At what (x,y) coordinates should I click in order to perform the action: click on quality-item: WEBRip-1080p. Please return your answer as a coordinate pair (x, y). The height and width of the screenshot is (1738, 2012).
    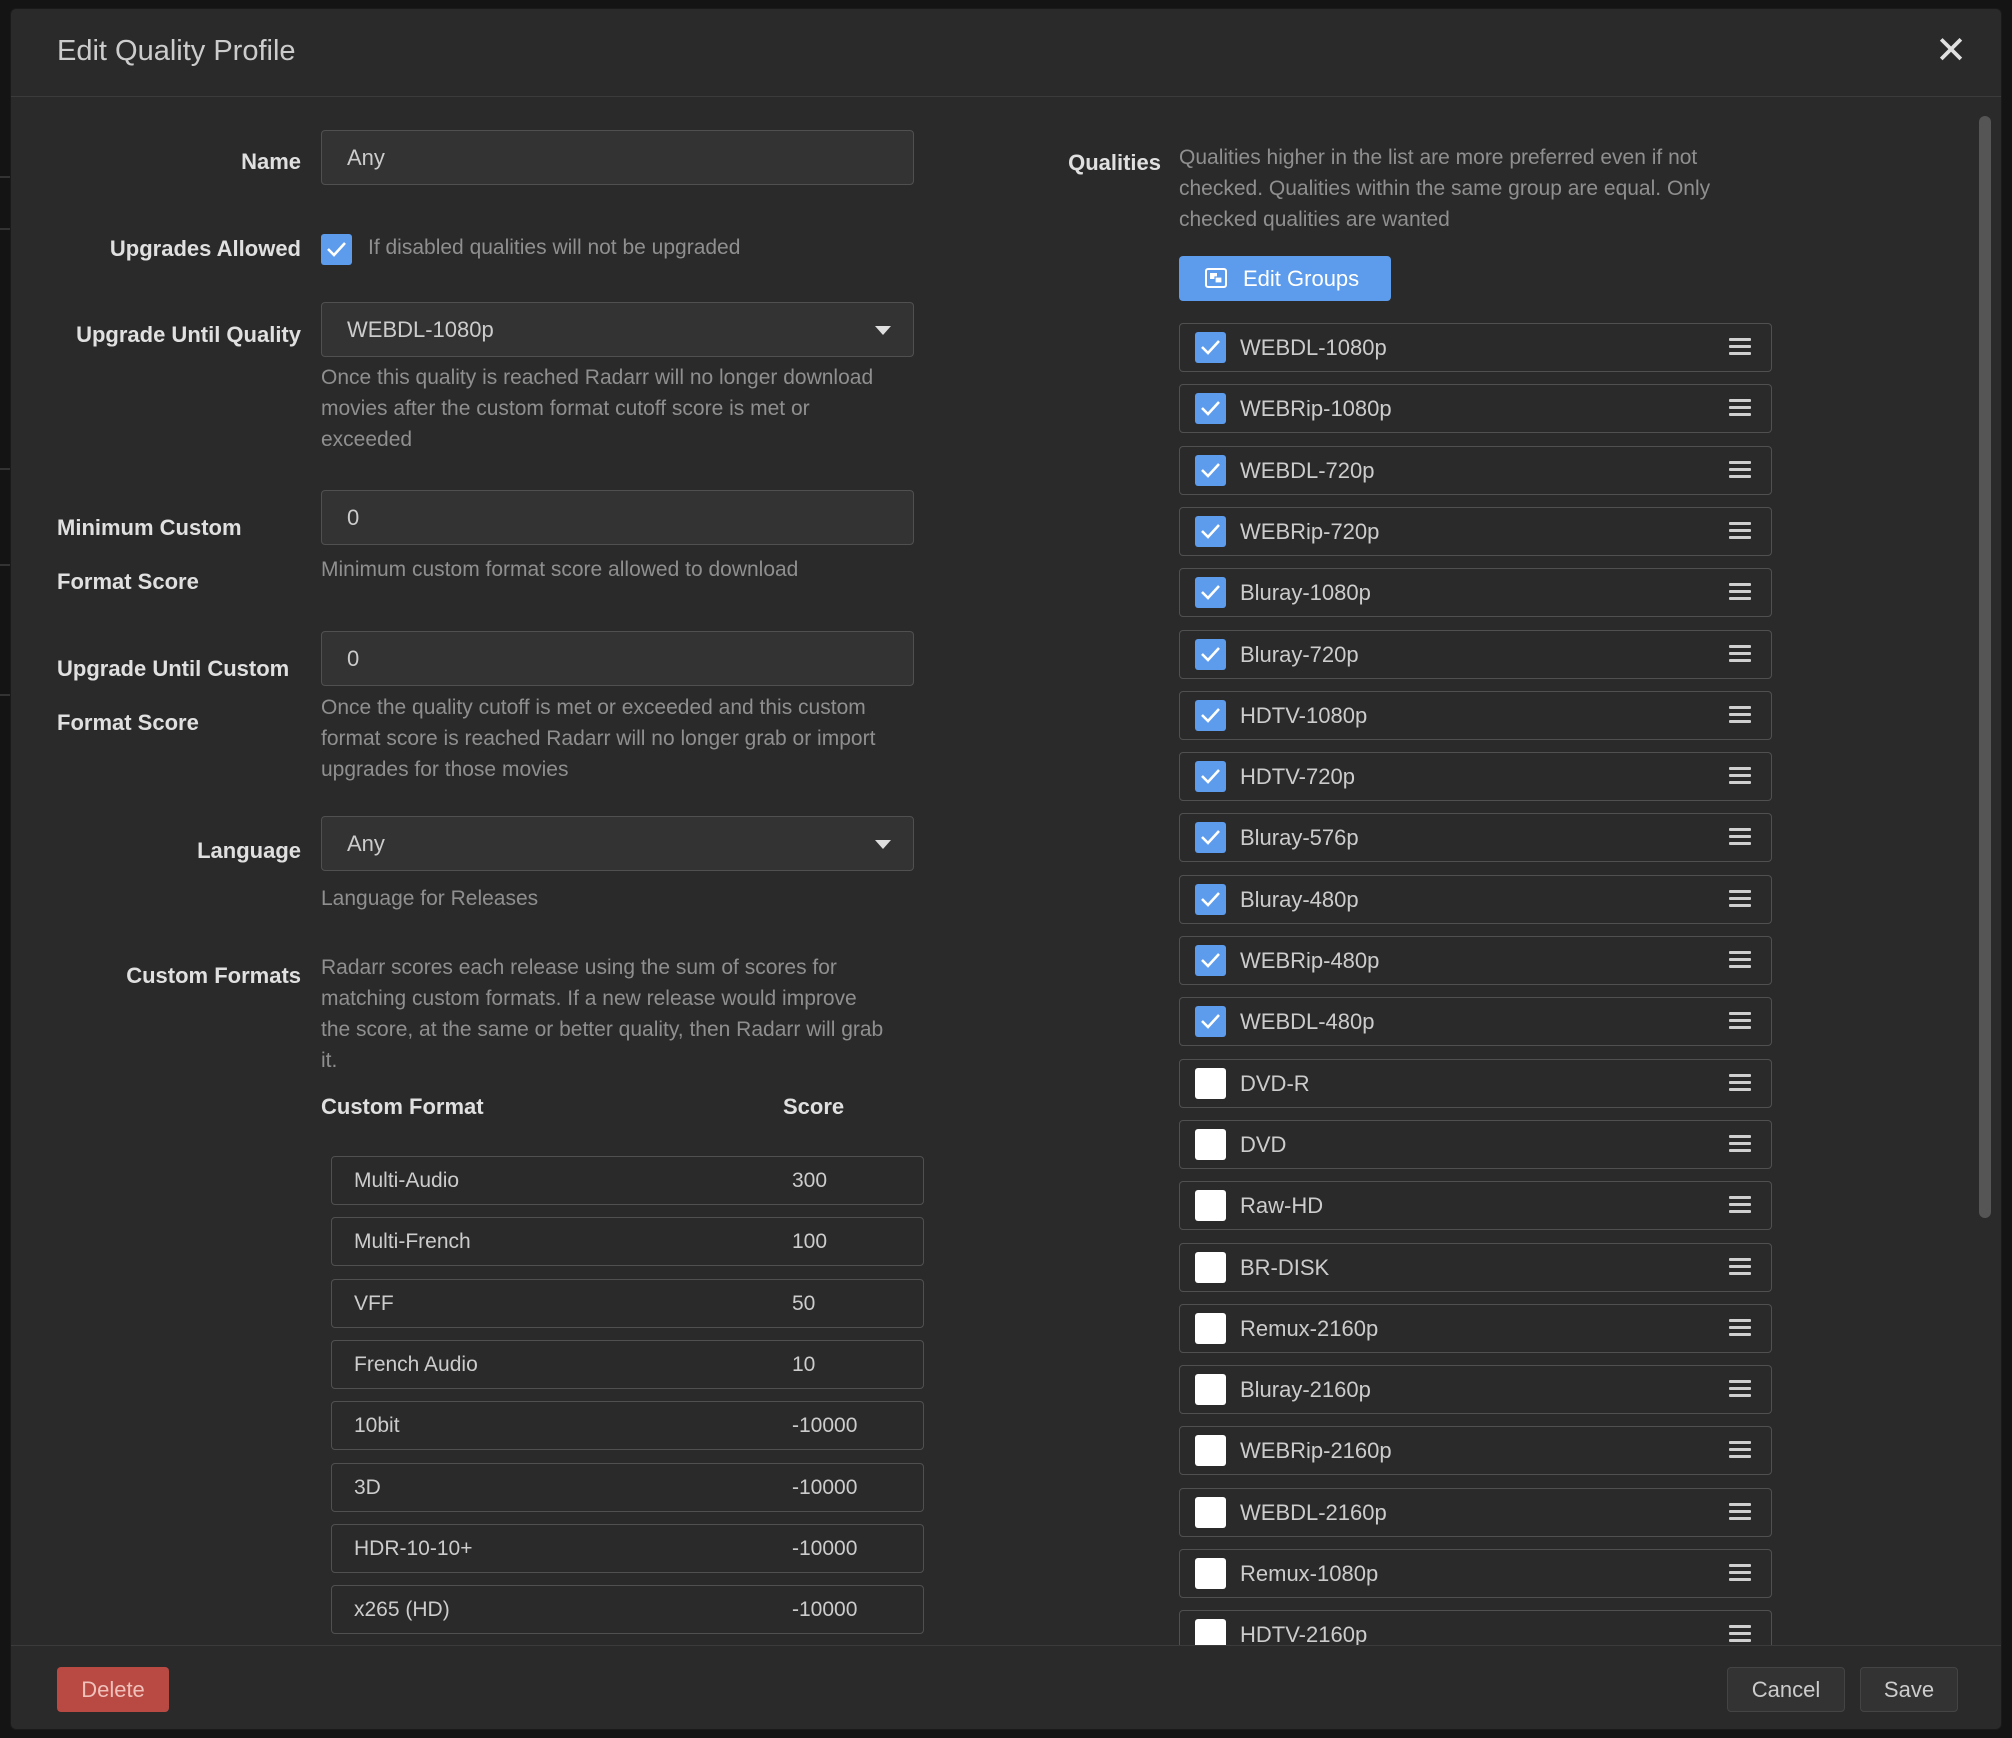
    Looking at the image, I should click on (1475, 409).